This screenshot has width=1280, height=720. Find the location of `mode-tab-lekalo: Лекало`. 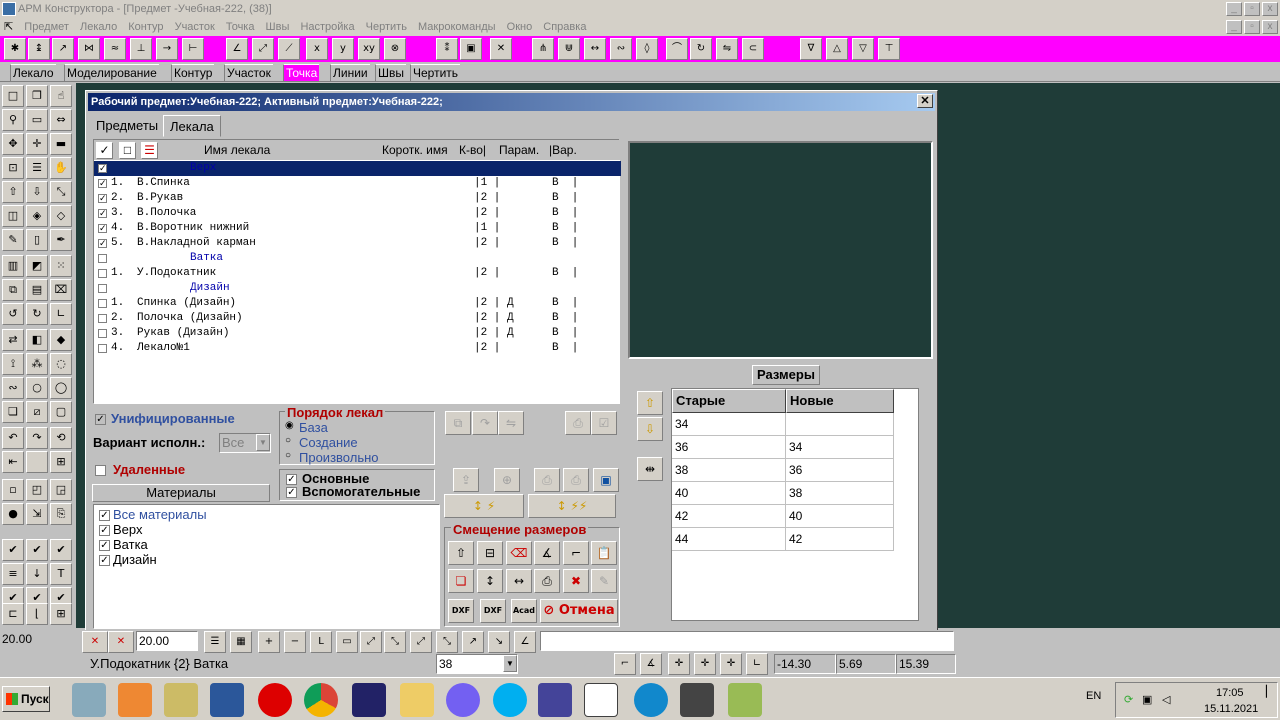

mode-tab-lekalo: Лекало is located at coordinates (33, 72).